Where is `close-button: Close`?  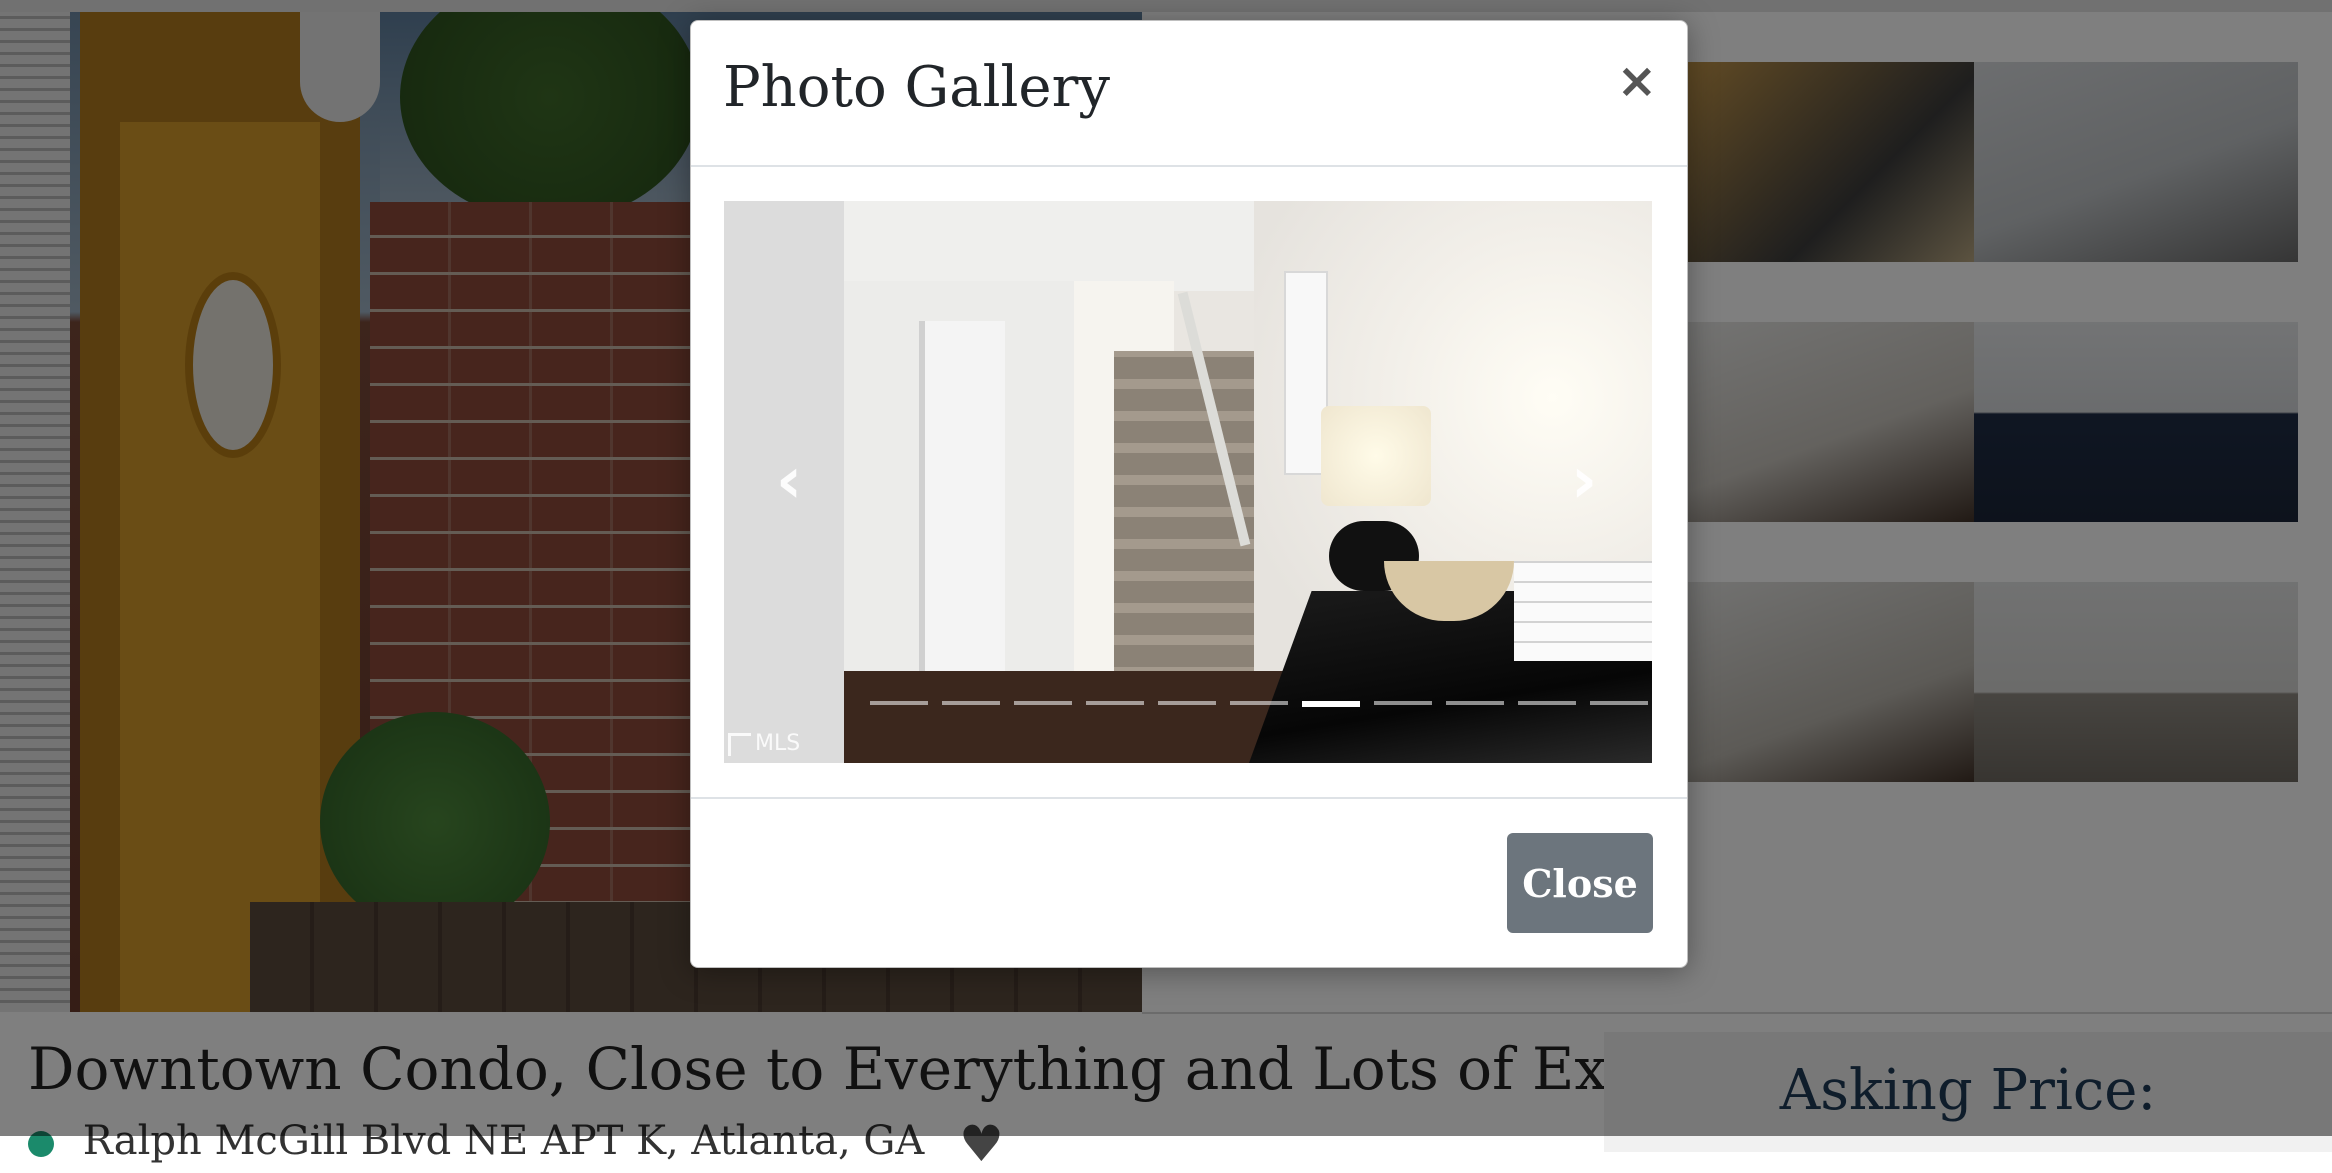
close-button: Close is located at coordinates (1580, 883).